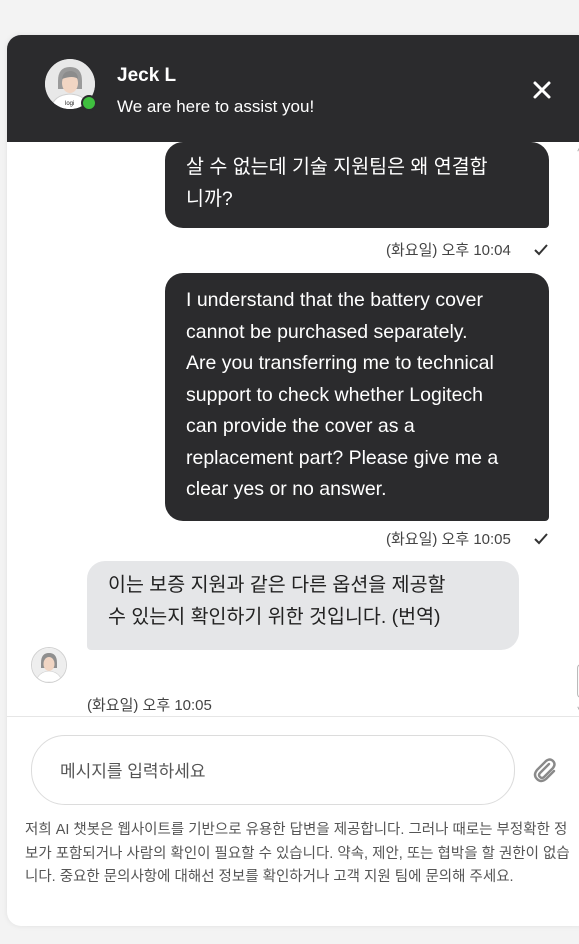 Image resolution: width=579 pixels, height=944 pixels. I want to click on close-button, so click(542, 90).